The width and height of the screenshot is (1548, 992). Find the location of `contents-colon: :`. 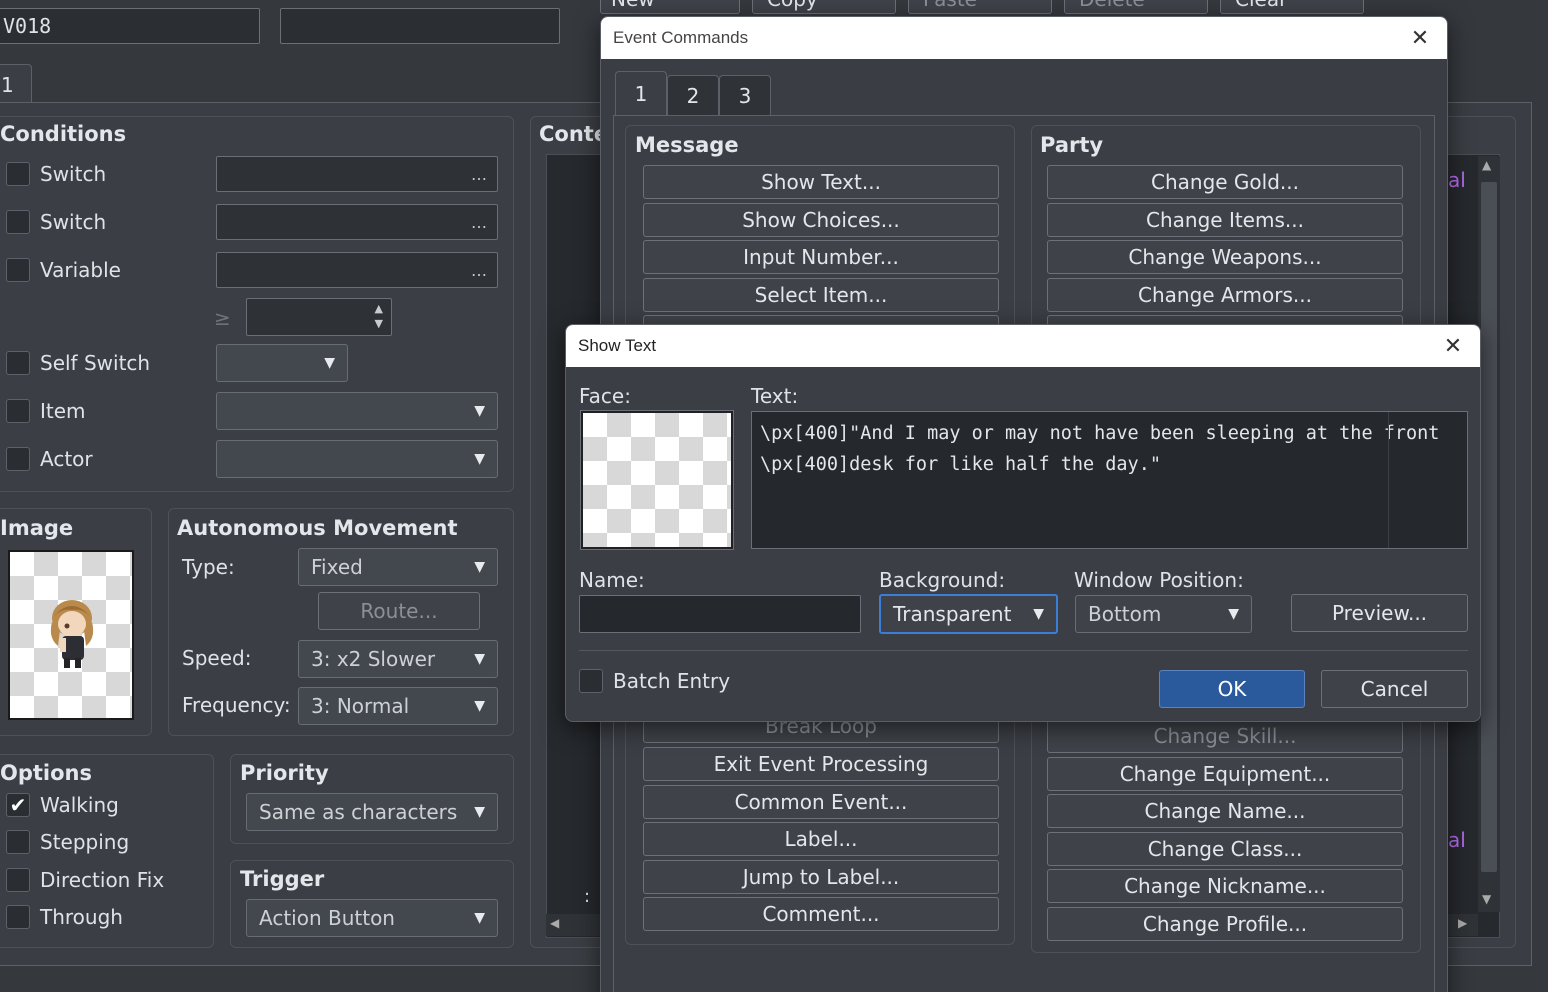

contents-colon: : is located at coordinates (587, 896).